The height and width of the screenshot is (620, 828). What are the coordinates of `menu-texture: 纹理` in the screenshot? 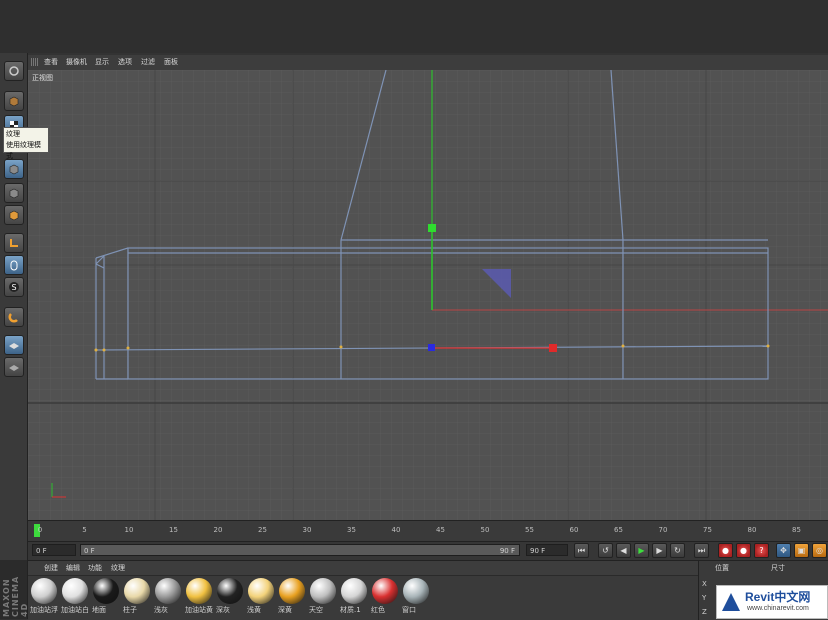 It's located at (118, 568).